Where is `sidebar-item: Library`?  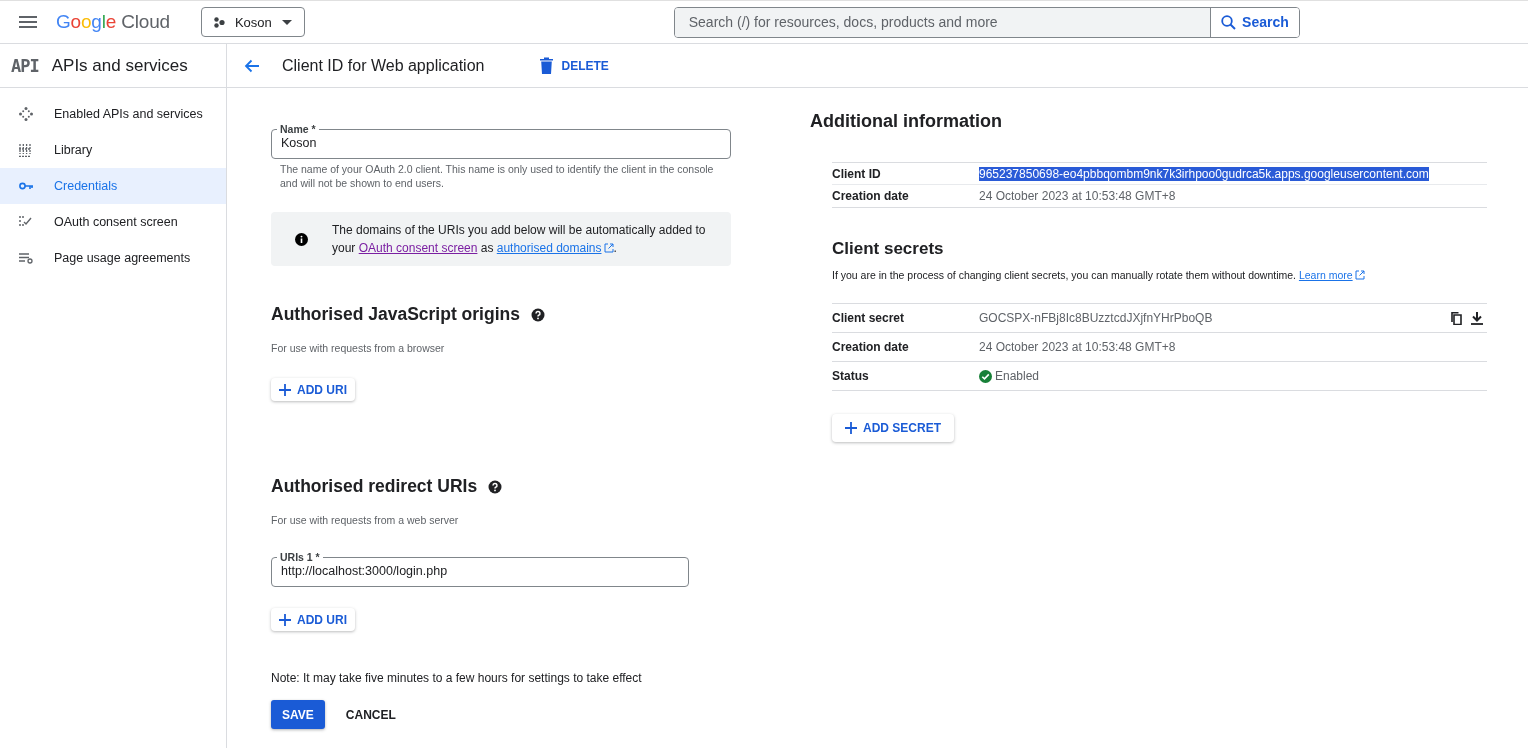
sidebar-item: Library is located at coordinates (113, 150).